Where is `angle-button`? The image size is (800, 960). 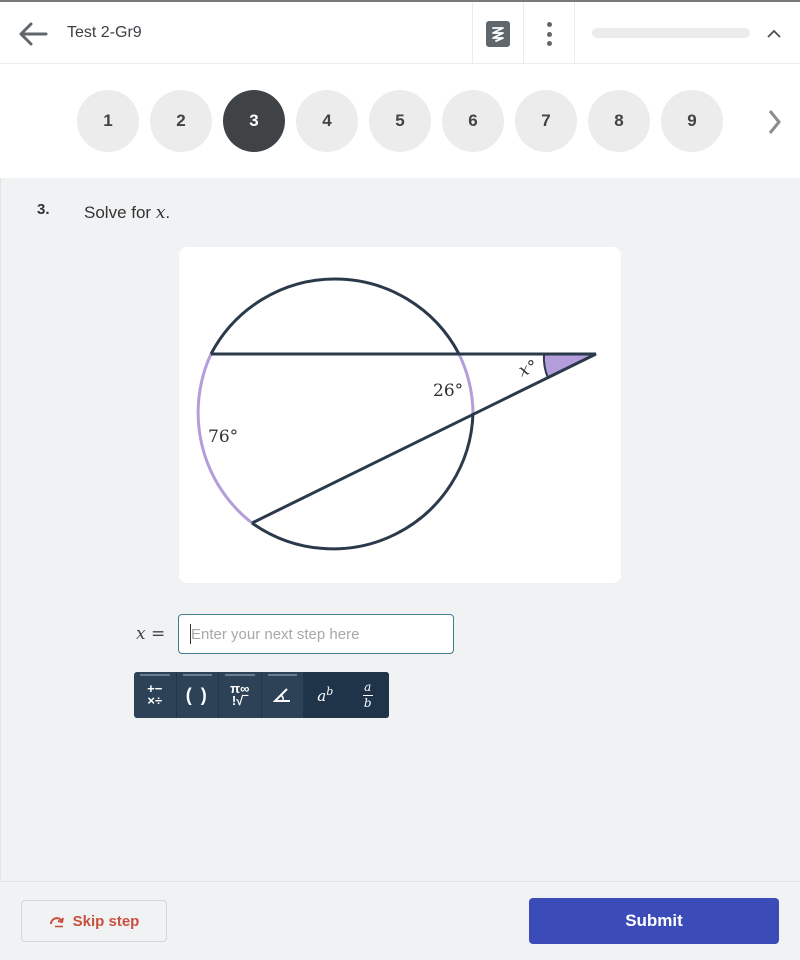
angle-button is located at coordinates (283, 695).